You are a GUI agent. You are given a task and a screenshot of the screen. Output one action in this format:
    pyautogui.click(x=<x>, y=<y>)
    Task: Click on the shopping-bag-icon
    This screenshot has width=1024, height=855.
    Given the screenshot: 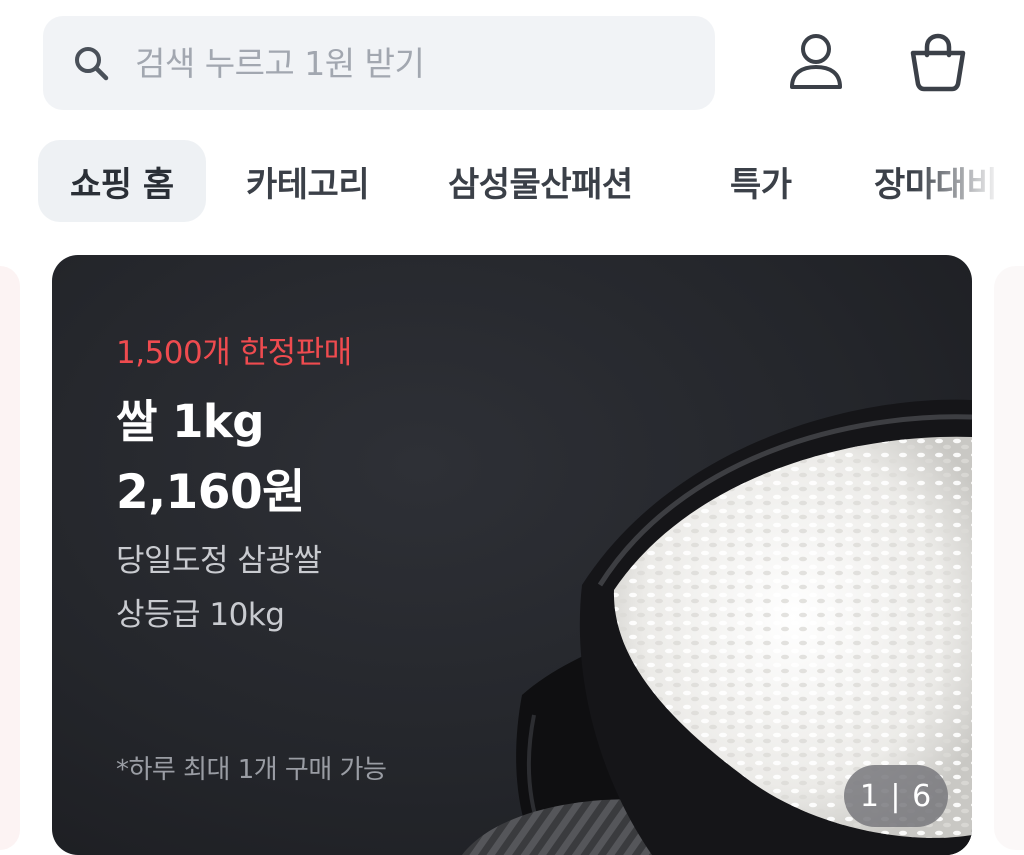 What is the action you would take?
    pyautogui.click(x=938, y=62)
    